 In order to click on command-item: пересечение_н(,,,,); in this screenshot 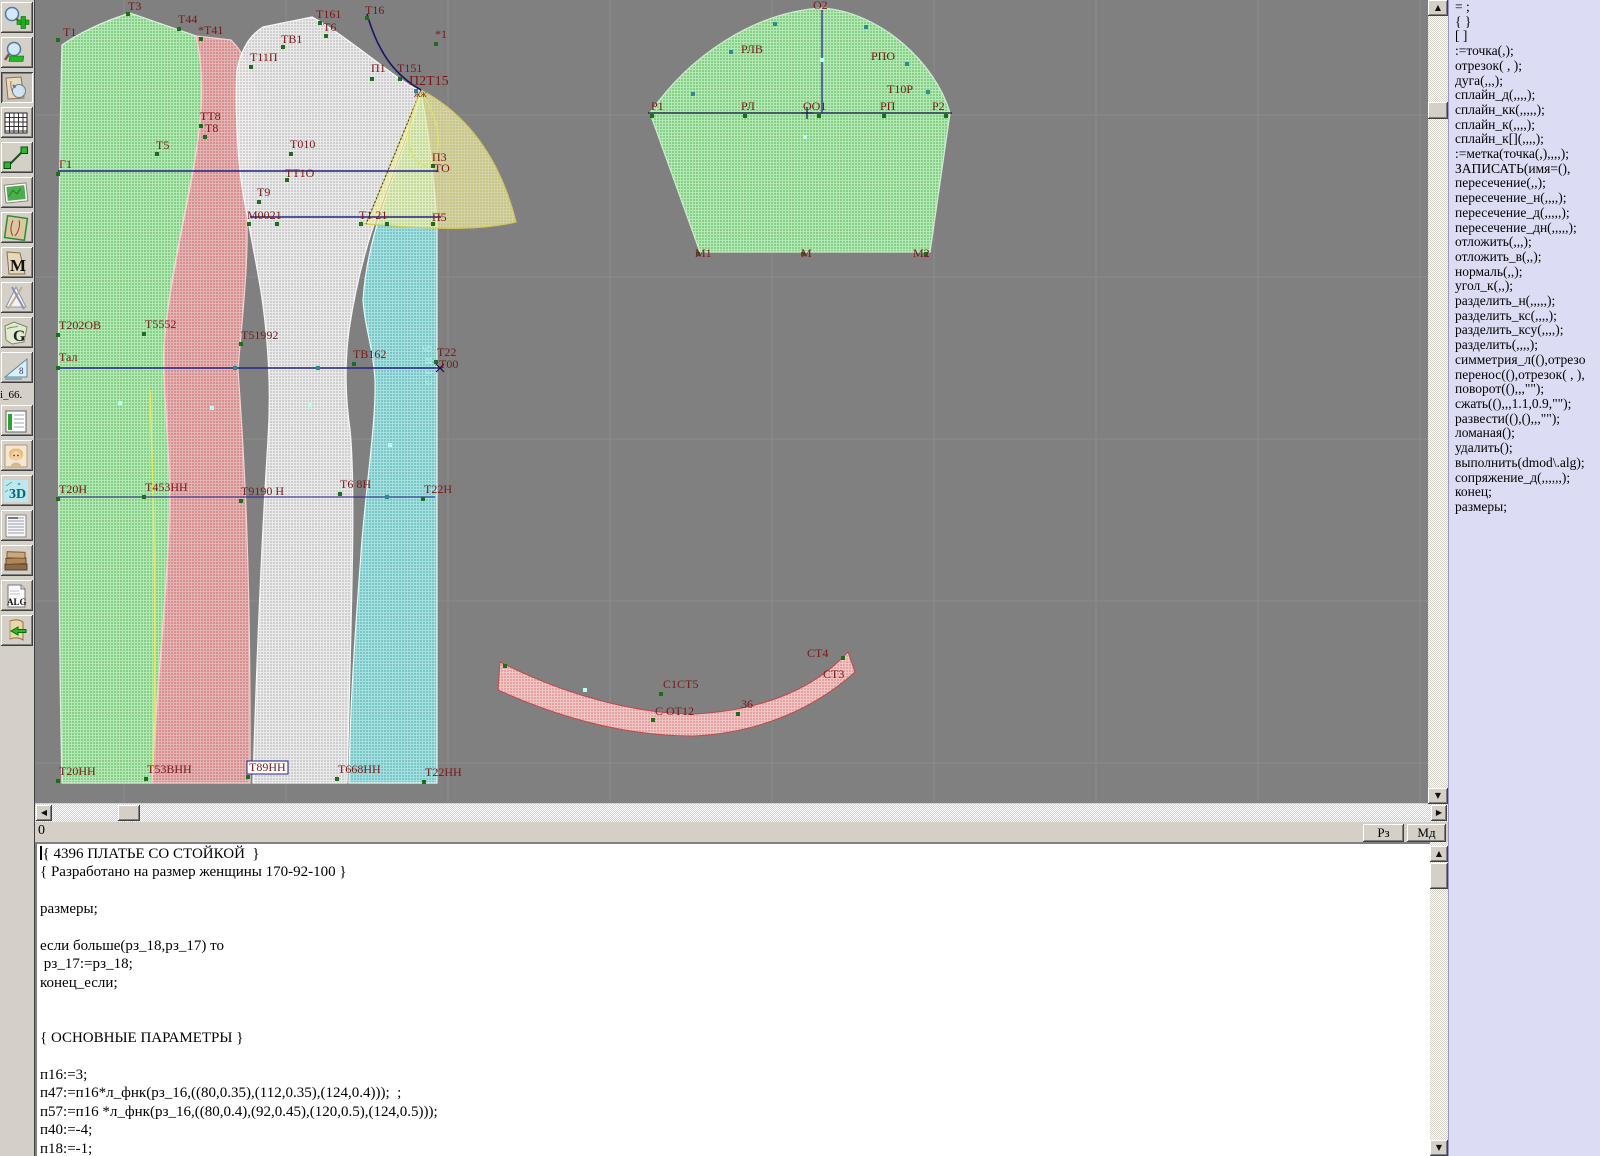, I will do `click(1524, 198)`.